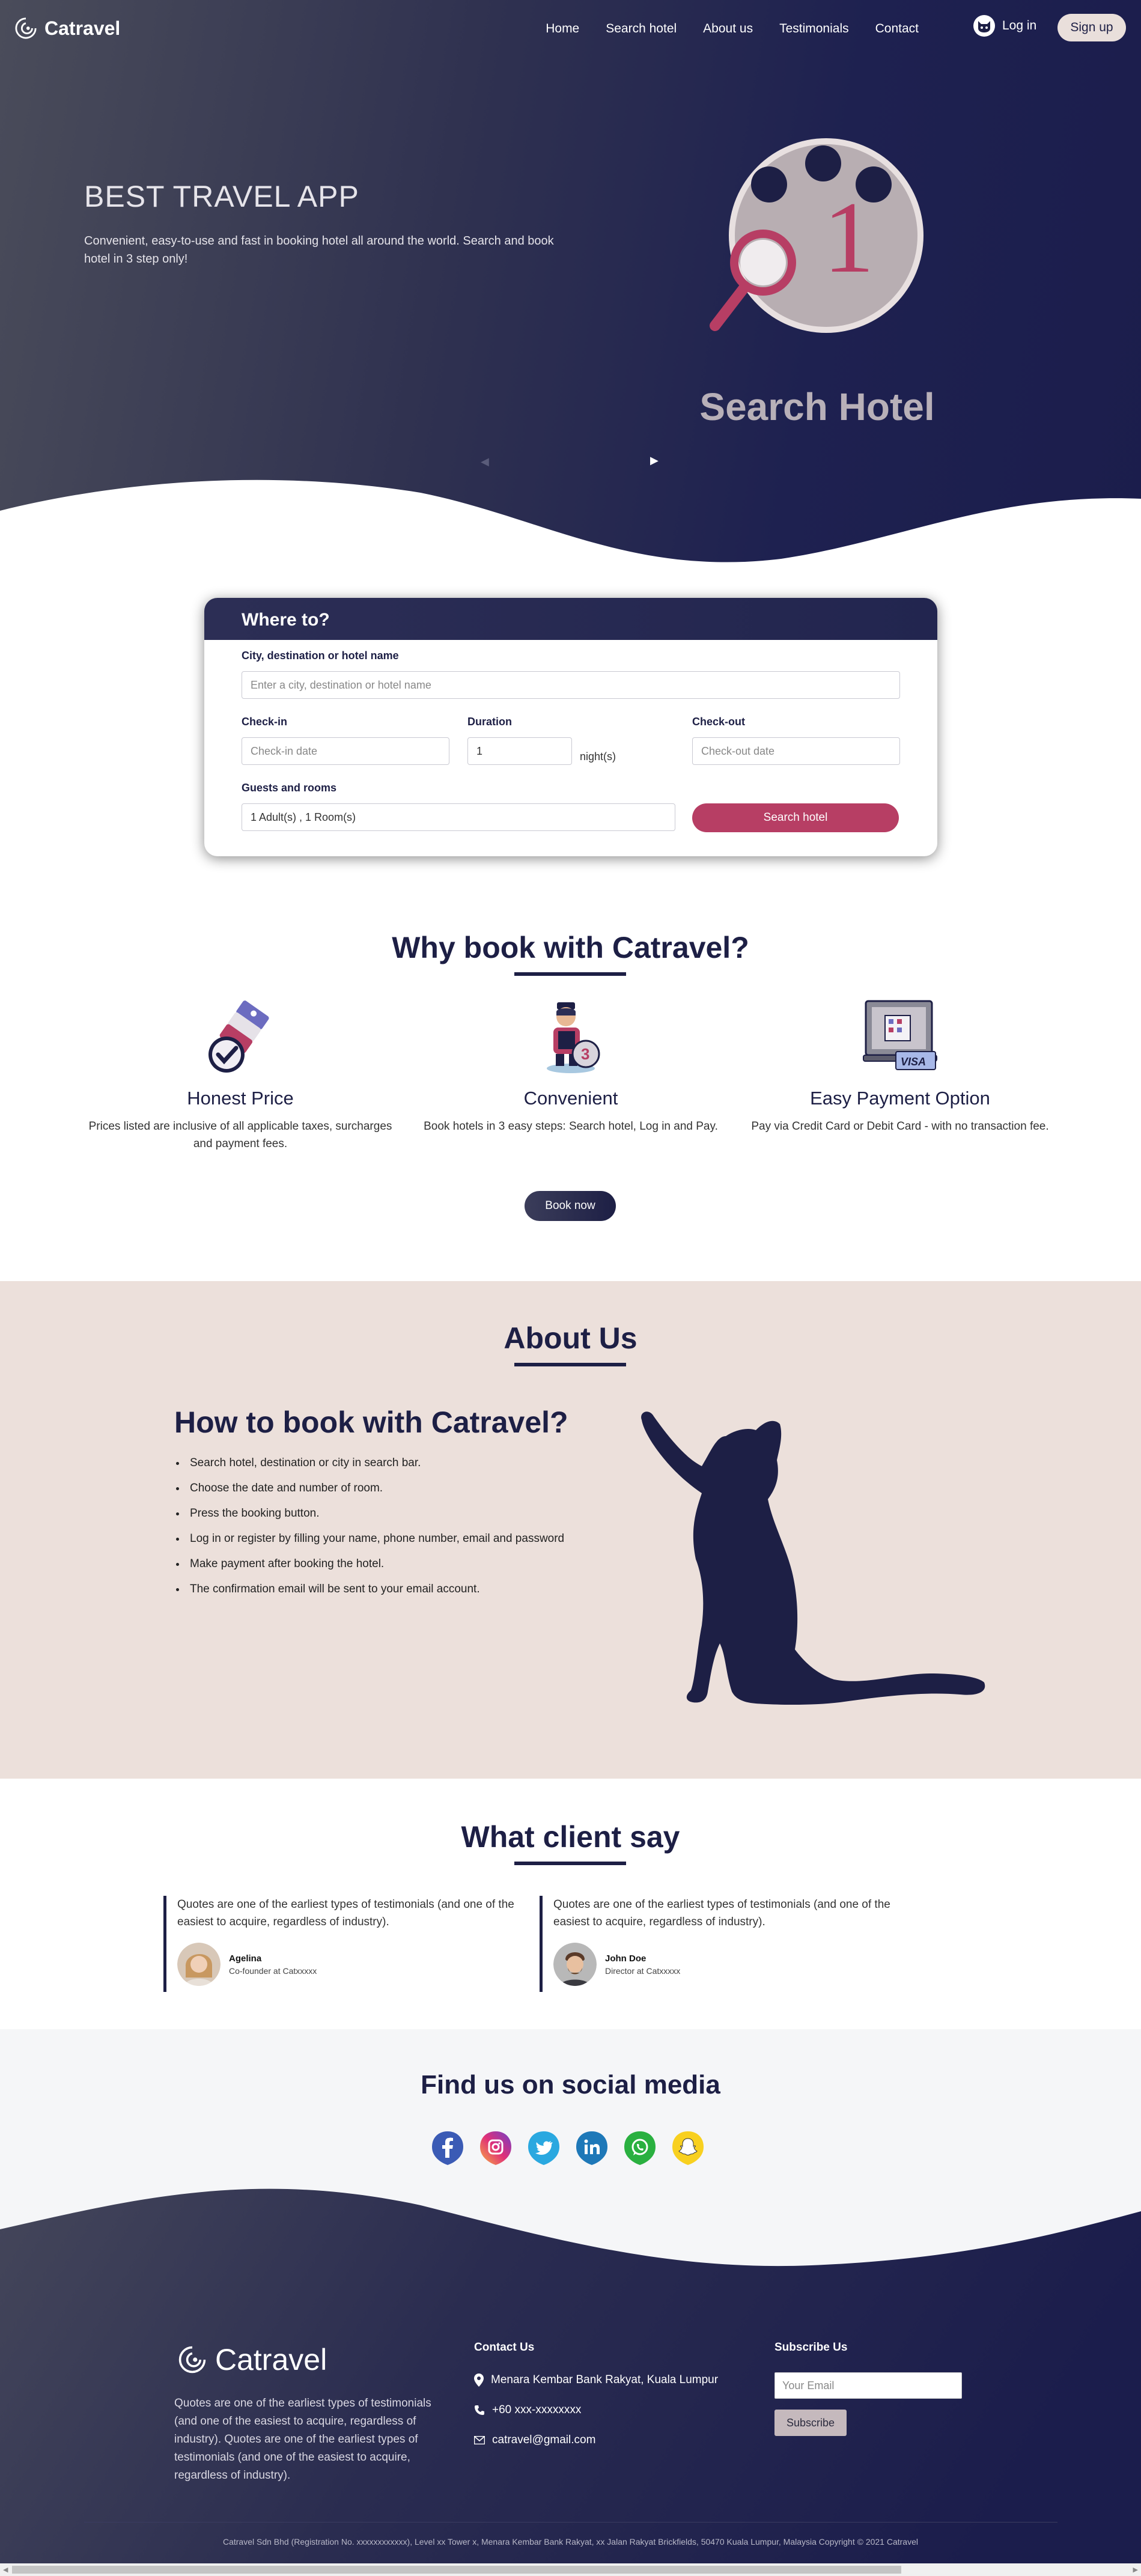 The width and height of the screenshot is (1141, 2576). Describe the element at coordinates (253, 2359) in the screenshot. I see `footer-brand: Catravel` at that location.